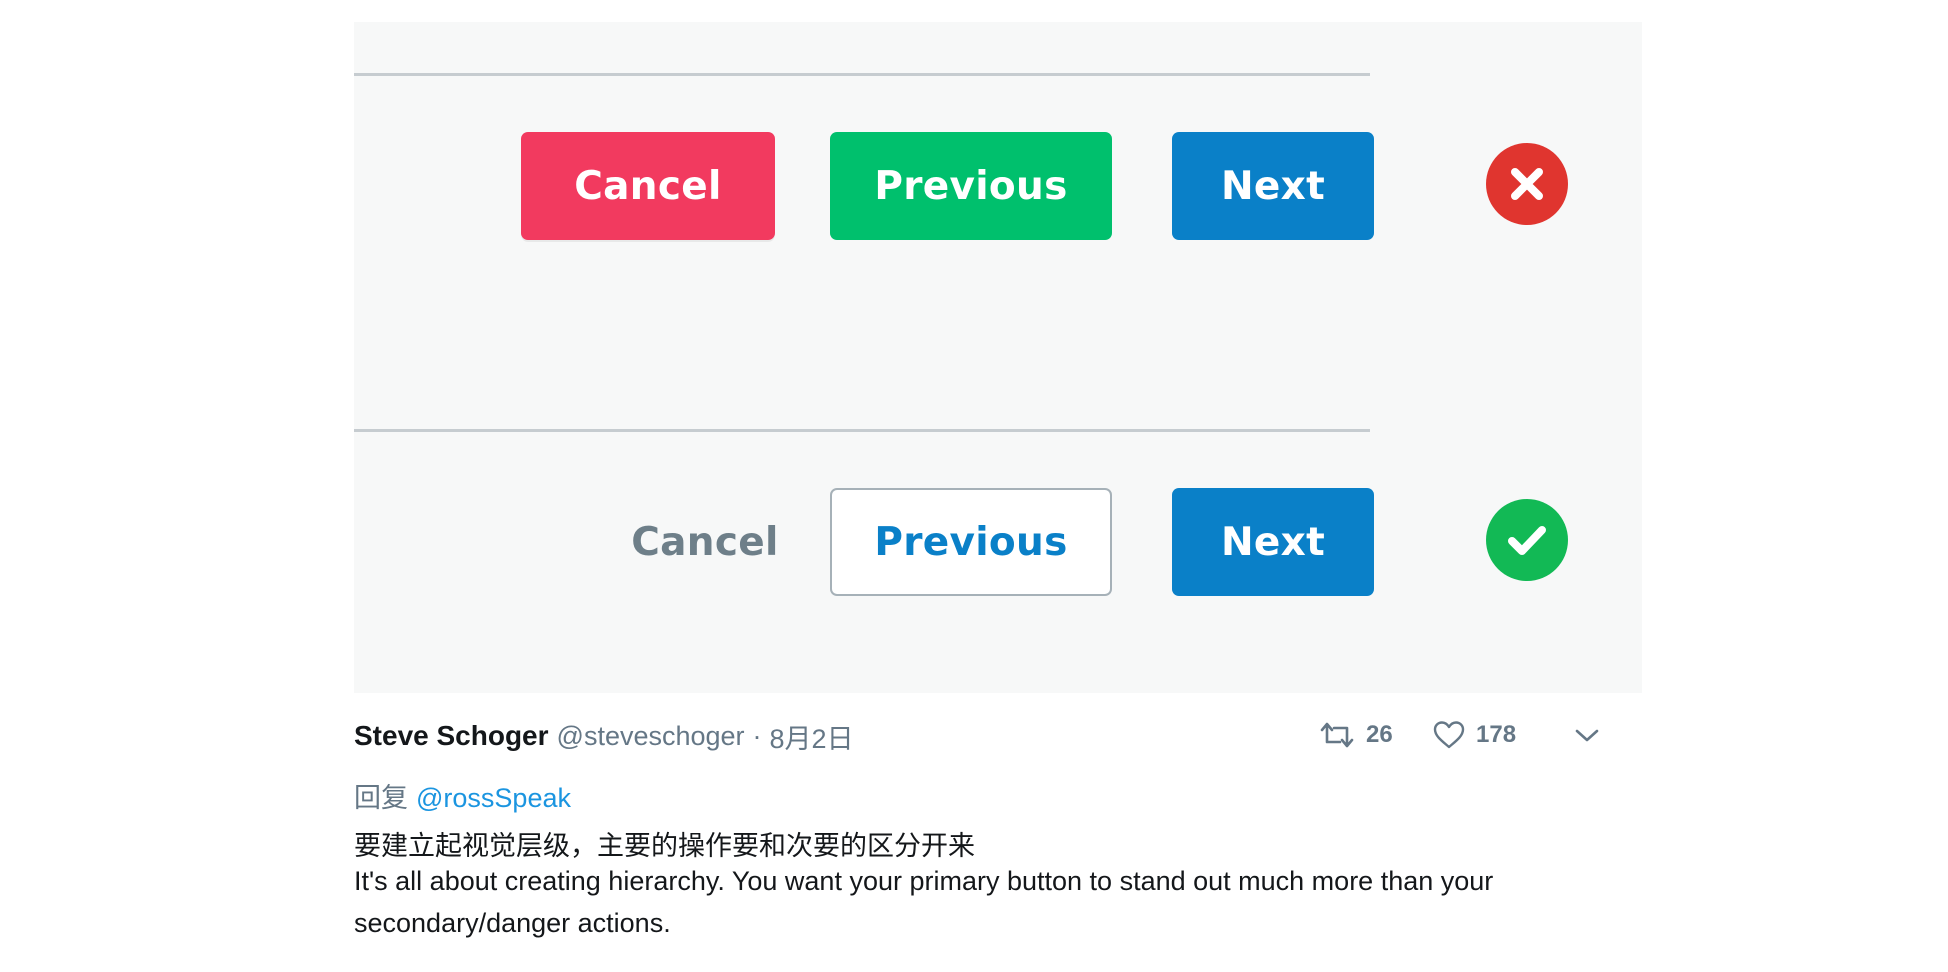 This screenshot has height=972, width=1948. What do you see at coordinates (705, 542) in the screenshot?
I see `cancel-button-text: Cancel` at bounding box center [705, 542].